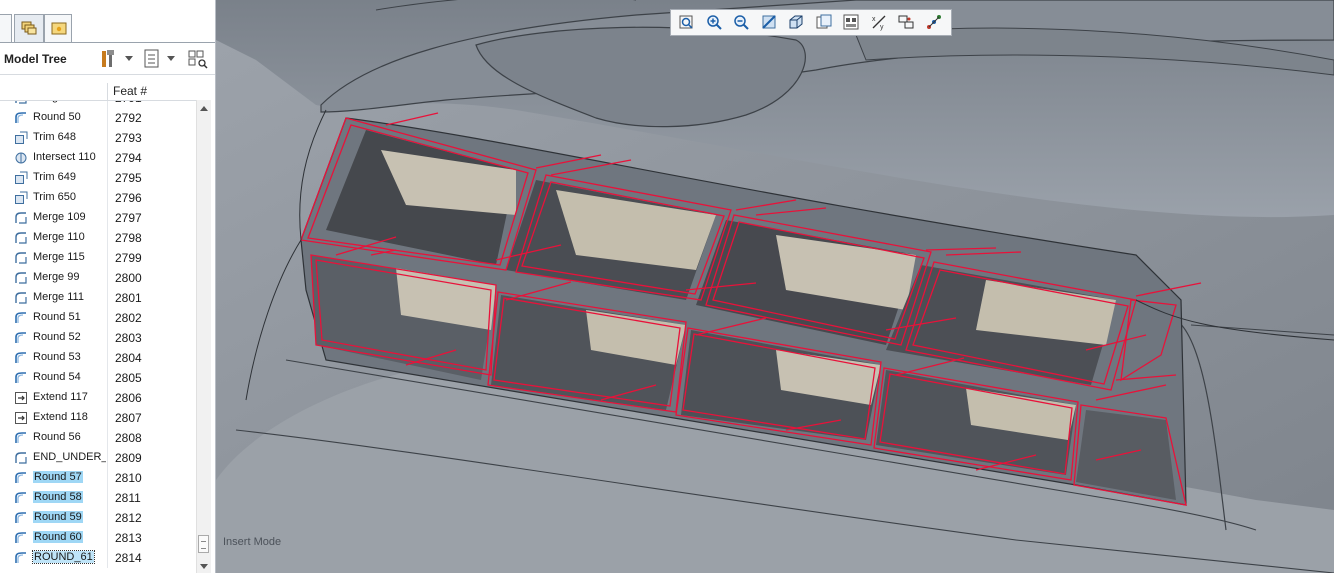 This screenshot has height=573, width=1334. What do you see at coordinates (879, 22) in the screenshot?
I see `annotation-display-button: xy` at bounding box center [879, 22].